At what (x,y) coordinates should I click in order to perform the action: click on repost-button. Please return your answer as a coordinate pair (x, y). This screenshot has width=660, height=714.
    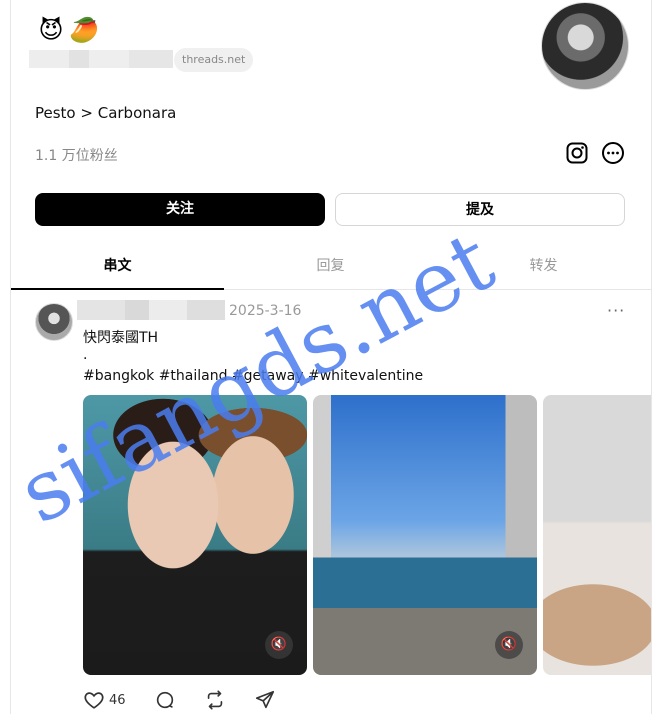
    Looking at the image, I should click on (215, 700).